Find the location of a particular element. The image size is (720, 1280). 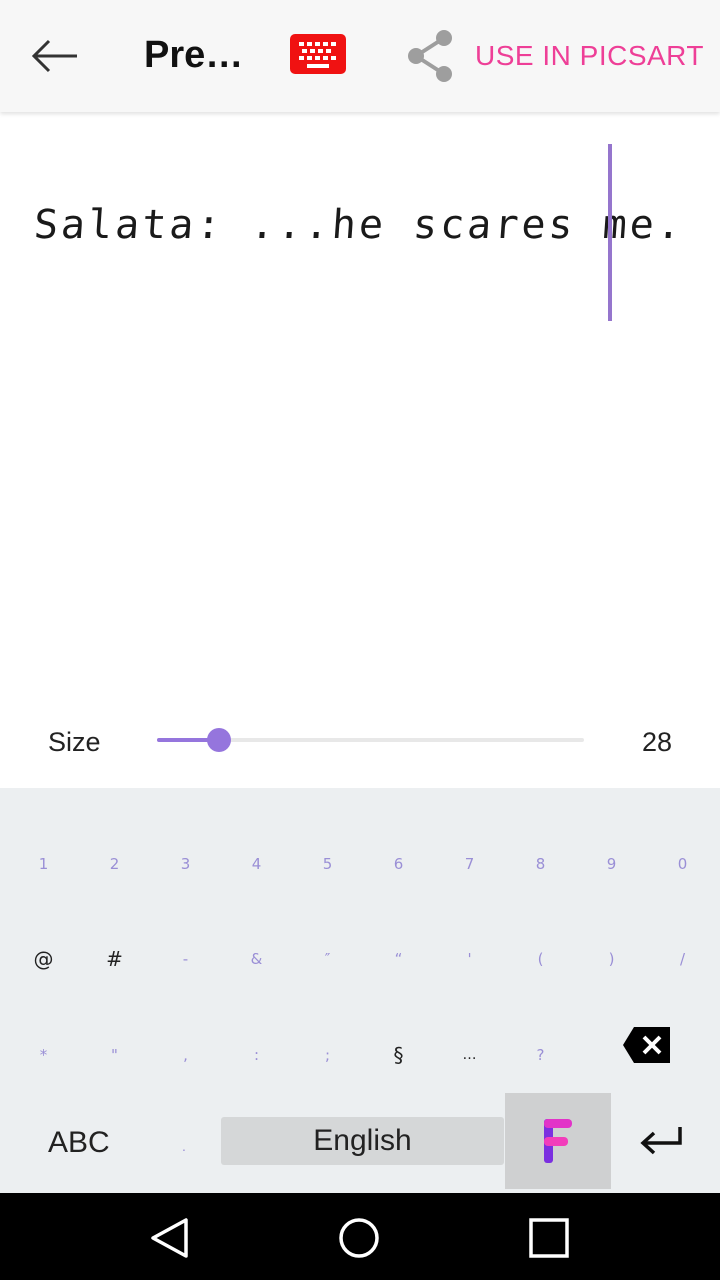

size-slider is located at coordinates (370, 740).